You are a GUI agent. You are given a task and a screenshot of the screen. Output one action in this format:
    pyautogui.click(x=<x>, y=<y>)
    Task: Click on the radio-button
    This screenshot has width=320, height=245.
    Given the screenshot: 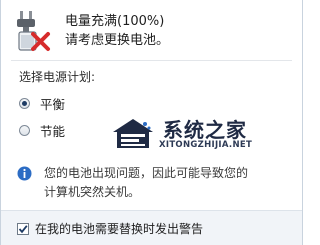 What is the action you would take?
    pyautogui.click(x=24, y=130)
    